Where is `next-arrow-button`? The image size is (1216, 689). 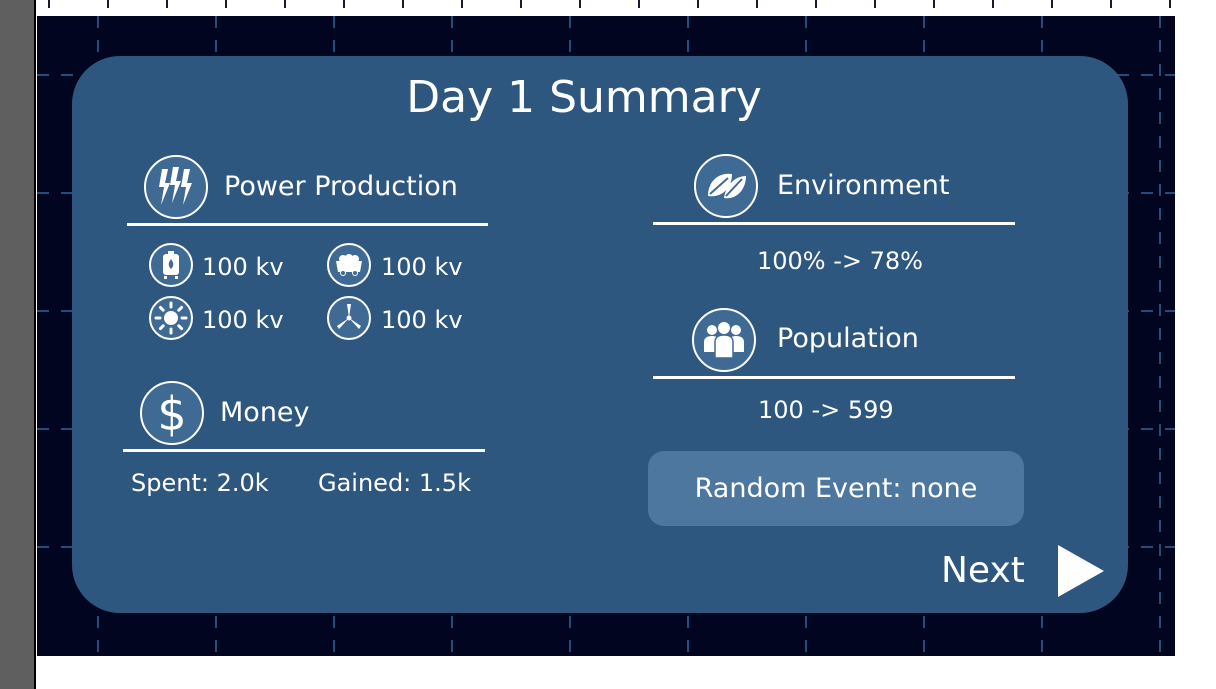
next-arrow-button is located at coordinates (1081, 571).